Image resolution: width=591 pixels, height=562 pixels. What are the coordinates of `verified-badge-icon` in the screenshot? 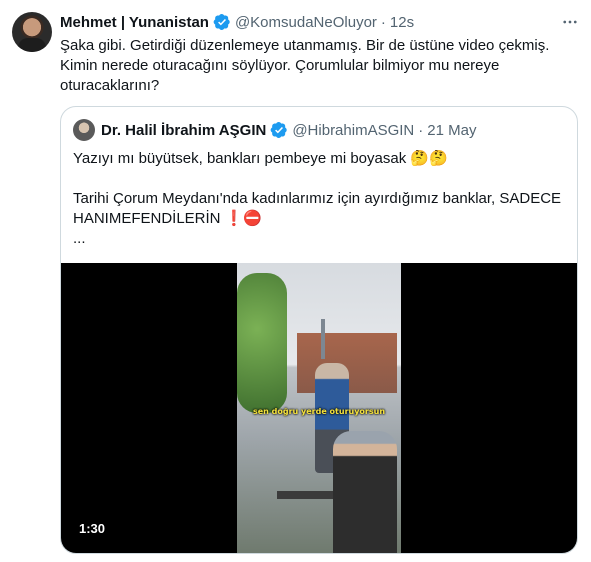 It's located at (222, 22).